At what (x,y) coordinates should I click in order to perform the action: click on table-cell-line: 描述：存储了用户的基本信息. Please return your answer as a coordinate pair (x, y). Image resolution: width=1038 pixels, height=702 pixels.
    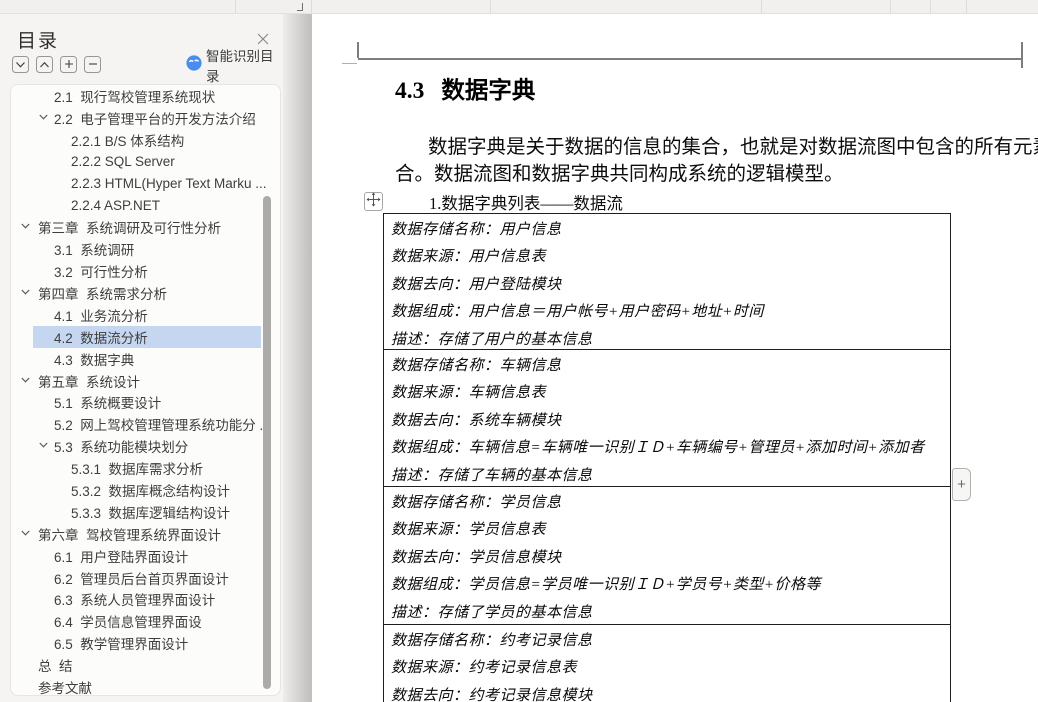
    Looking at the image, I should click on (492, 339).